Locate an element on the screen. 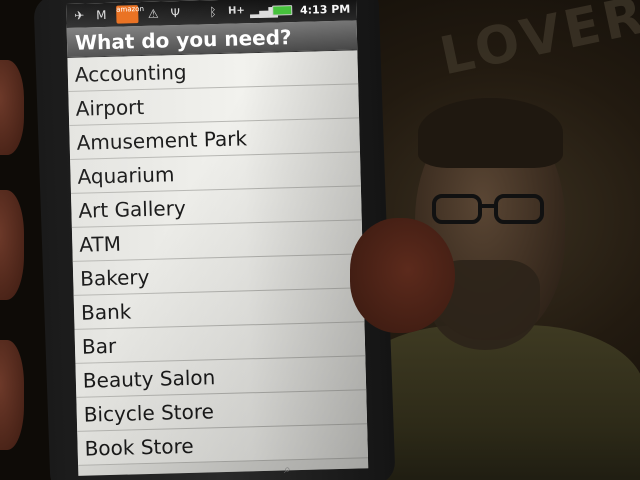 This screenshot has width=640, height=480. battery-icon is located at coordinates (282, 10).